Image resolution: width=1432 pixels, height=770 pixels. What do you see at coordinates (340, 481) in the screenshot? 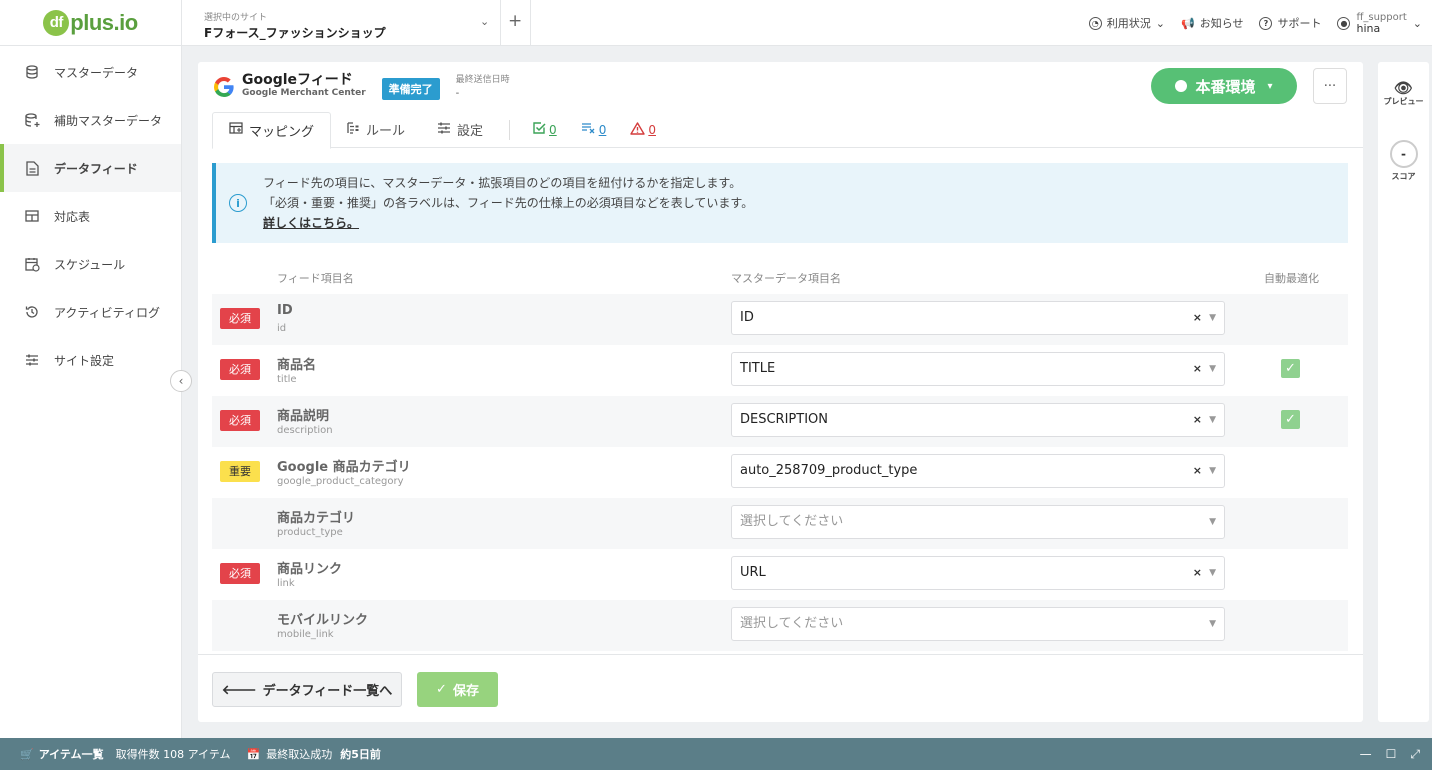
I see `feed-item-key: google_product_category` at bounding box center [340, 481].